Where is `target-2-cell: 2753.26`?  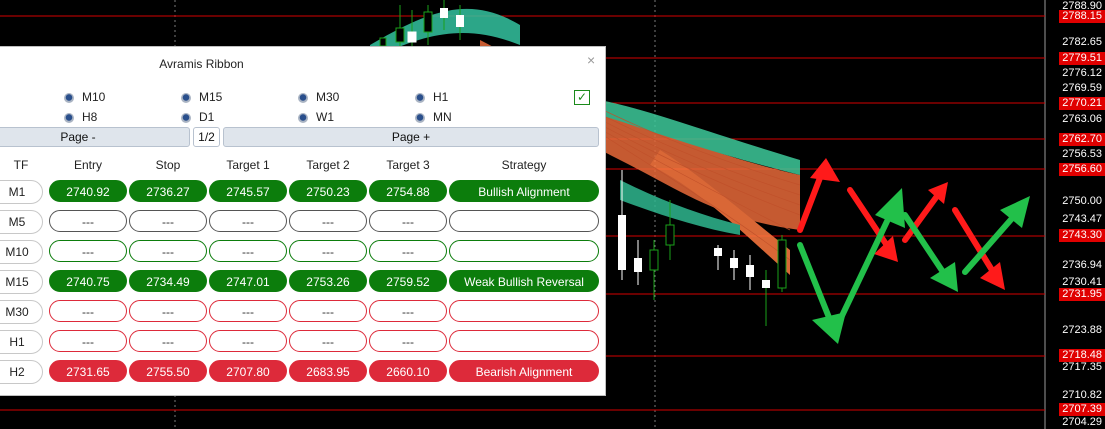
target-2-cell: 2753.26 is located at coordinates (328, 281).